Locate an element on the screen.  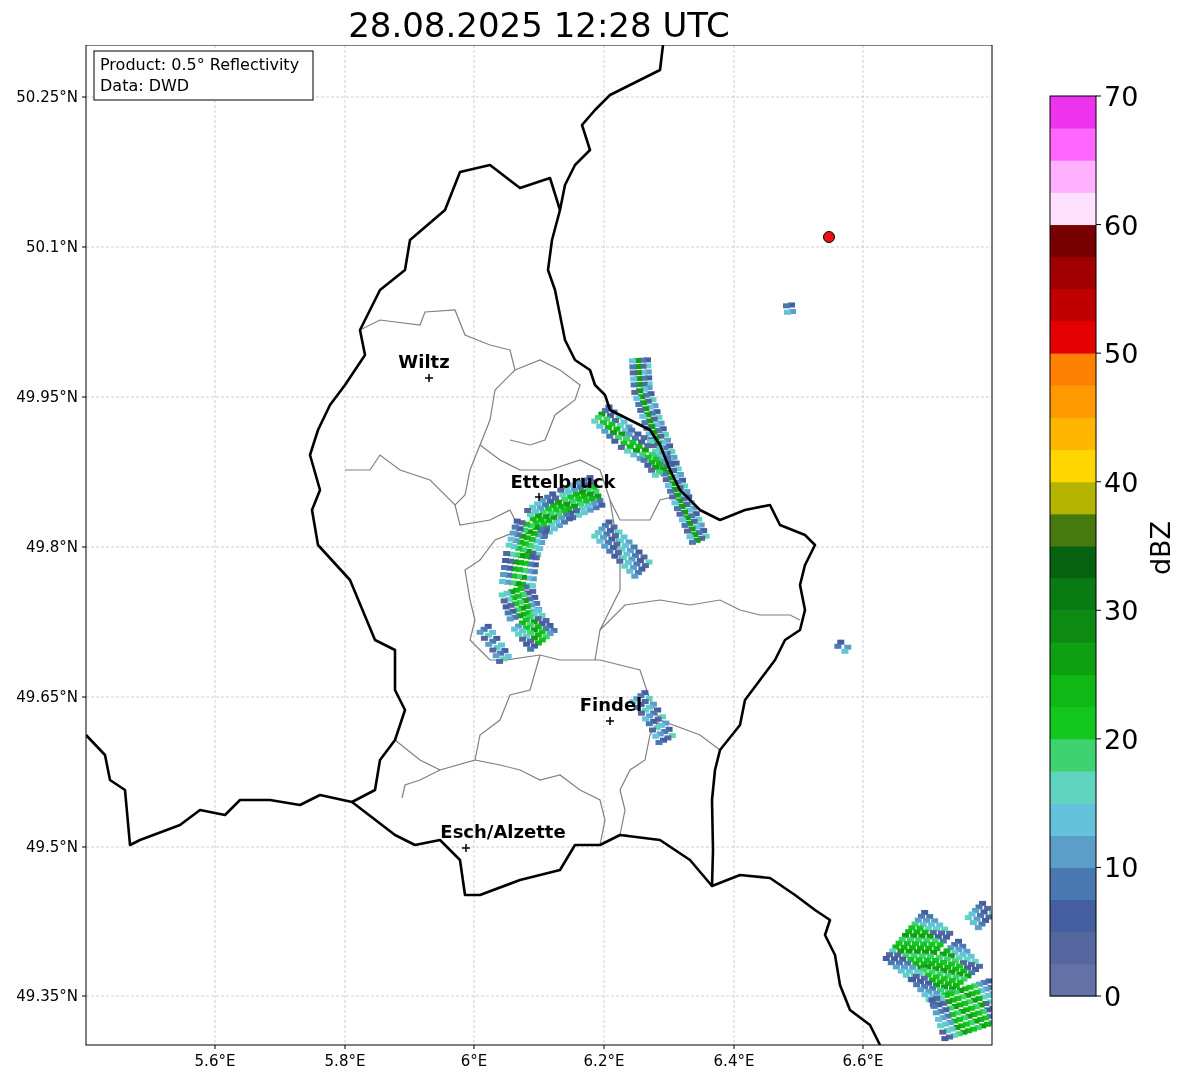
info-text: Data: DWD is located at coordinates (145, 85).